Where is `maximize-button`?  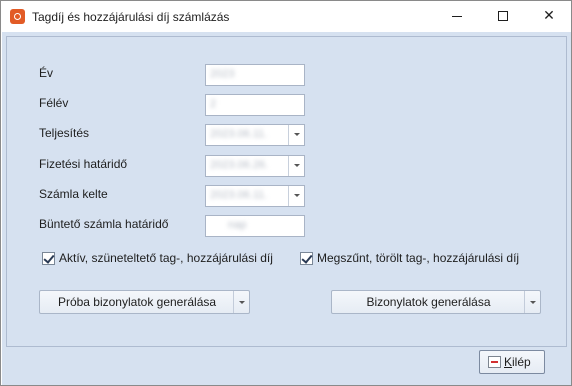
maximize-button is located at coordinates (503, 16).